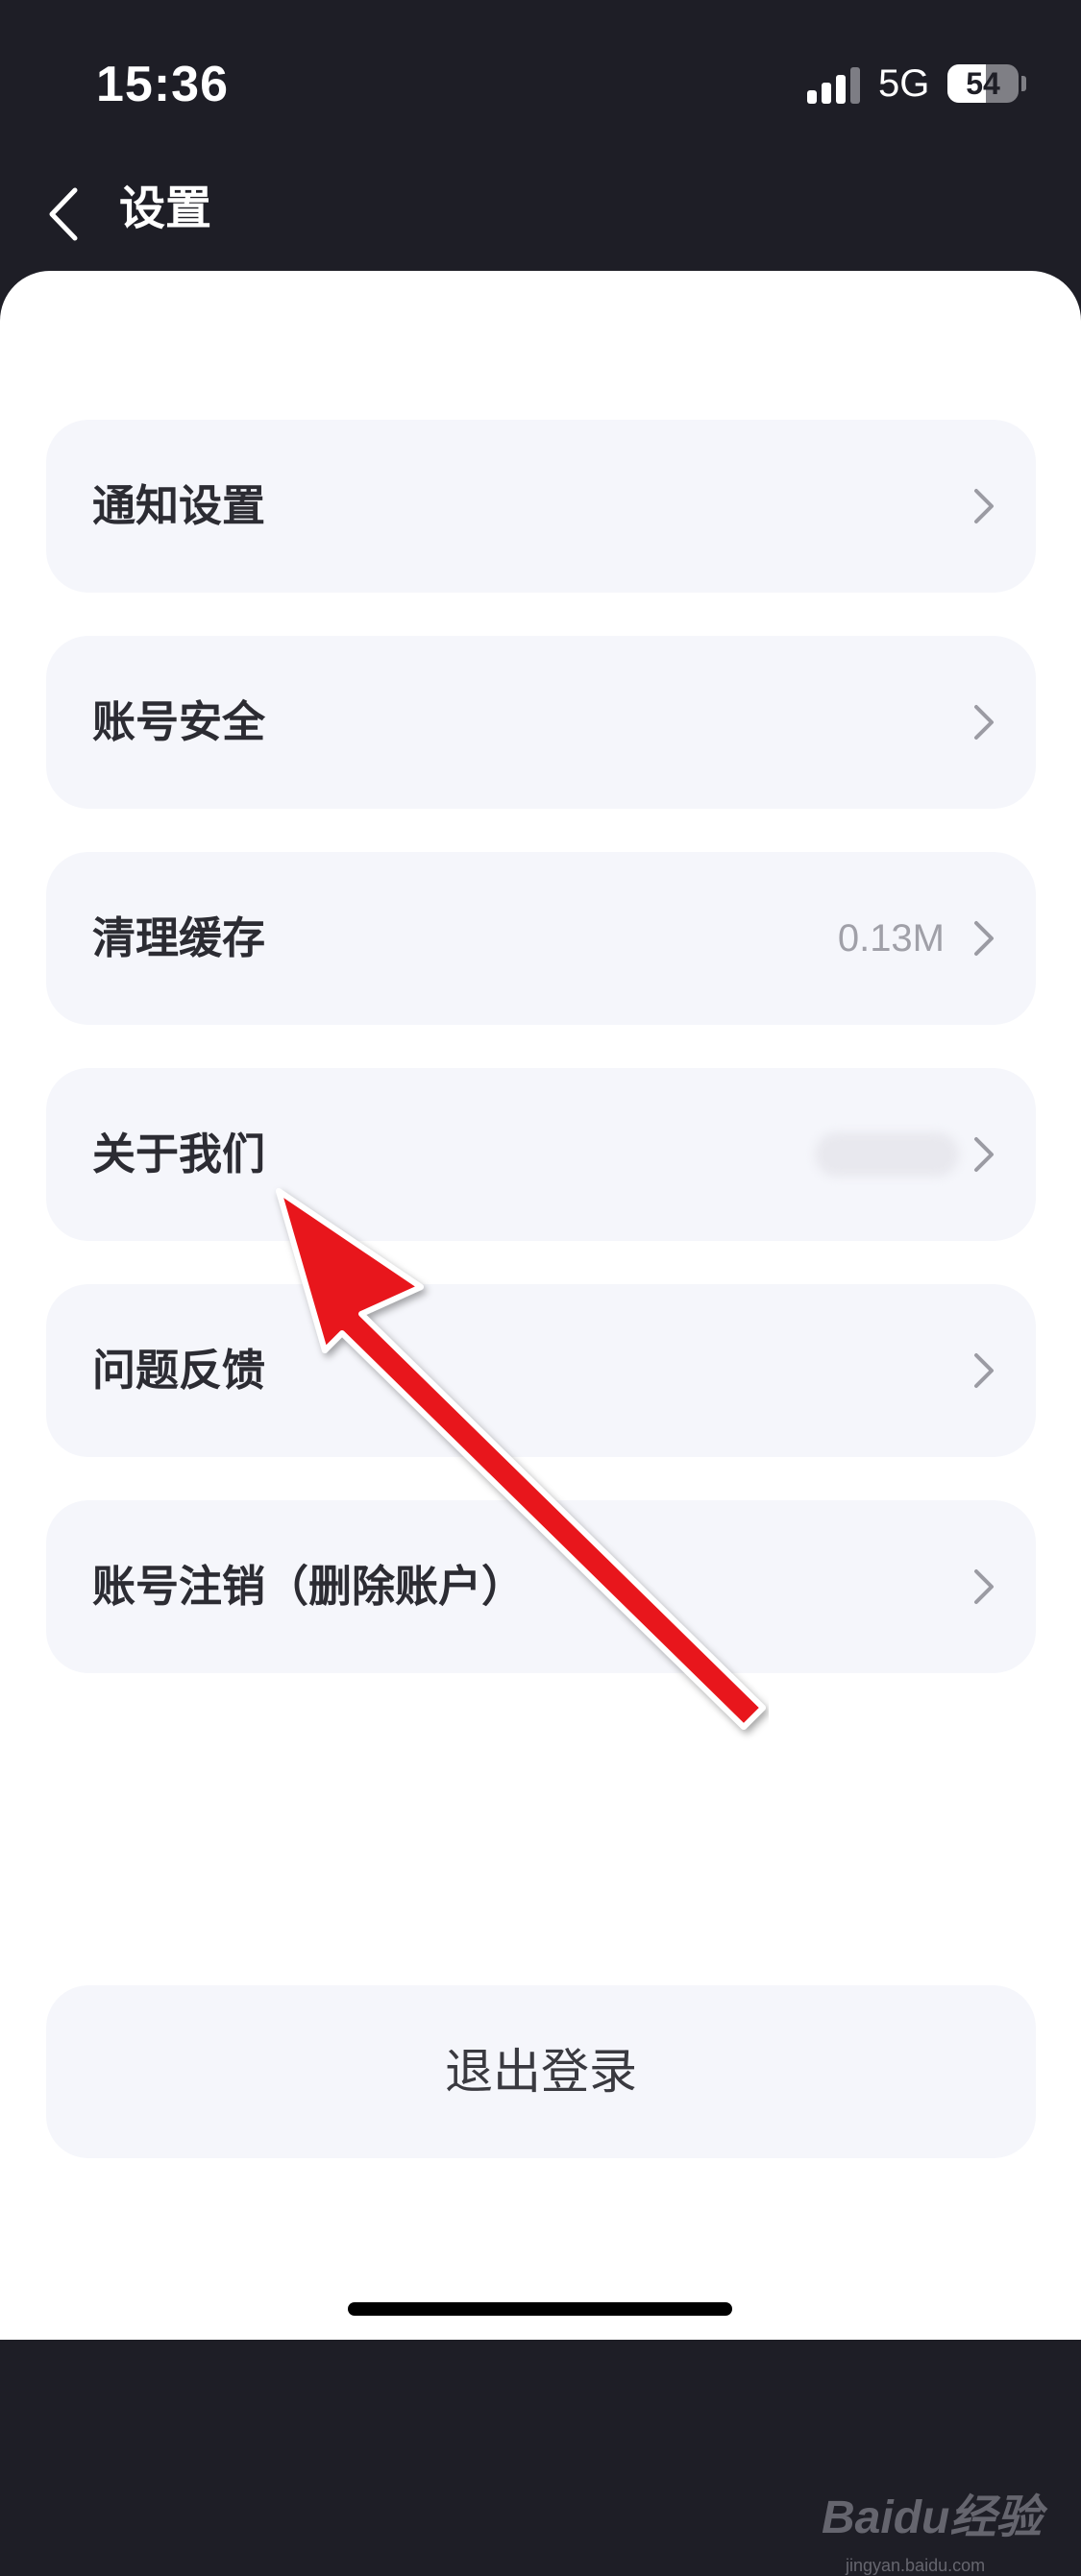 The width and height of the screenshot is (1081, 2576). What do you see at coordinates (540, 2309) in the screenshot?
I see `home-indicator` at bounding box center [540, 2309].